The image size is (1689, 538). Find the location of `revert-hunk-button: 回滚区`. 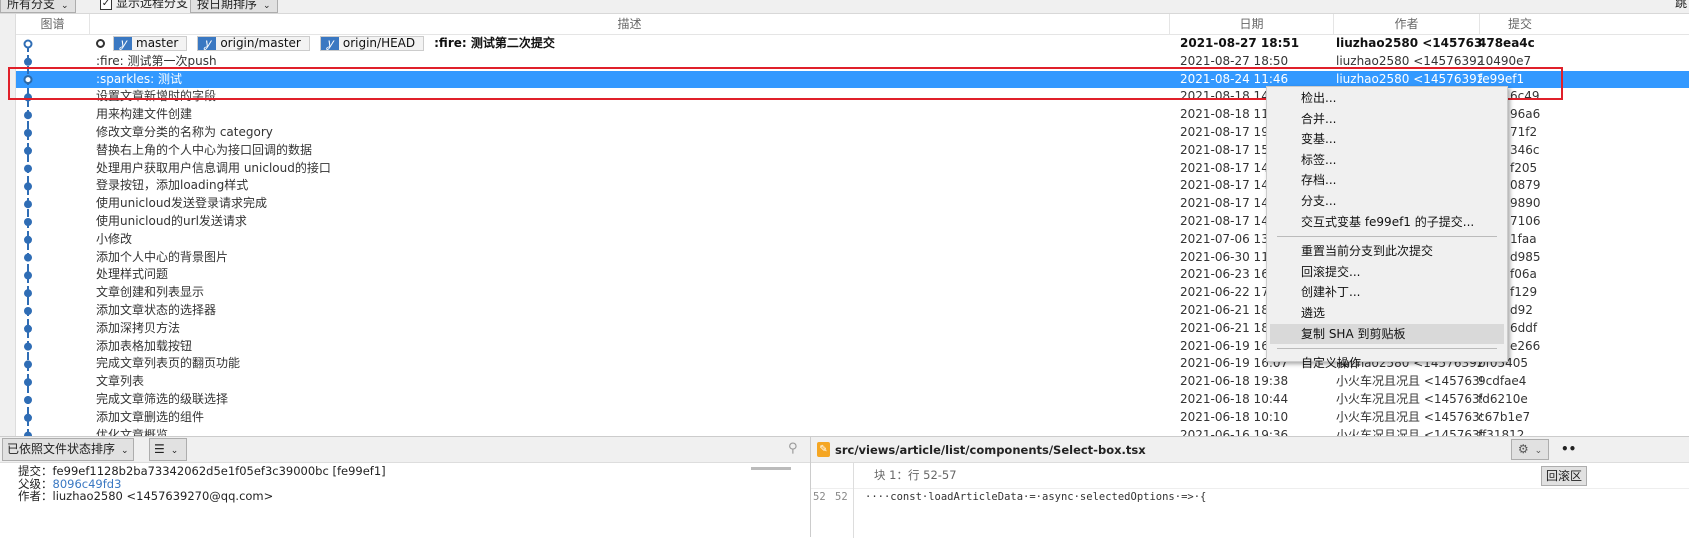

revert-hunk-button: 回滚区 is located at coordinates (1564, 476).